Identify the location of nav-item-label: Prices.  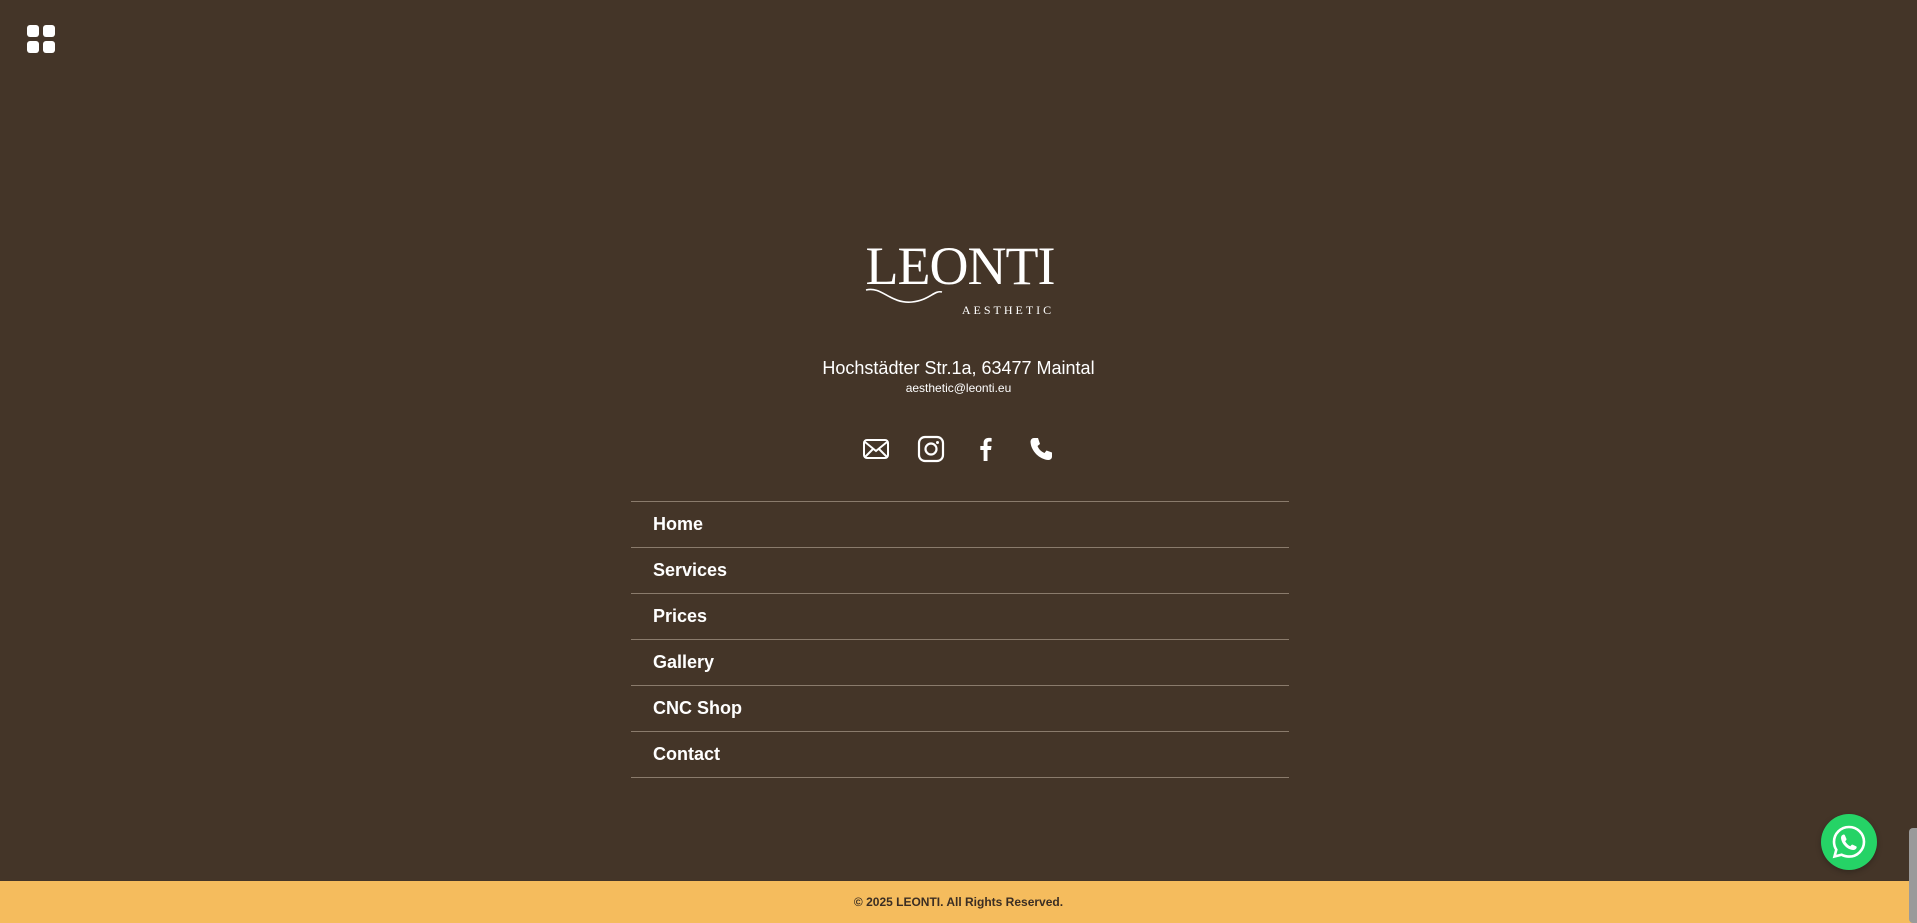
(680, 616).